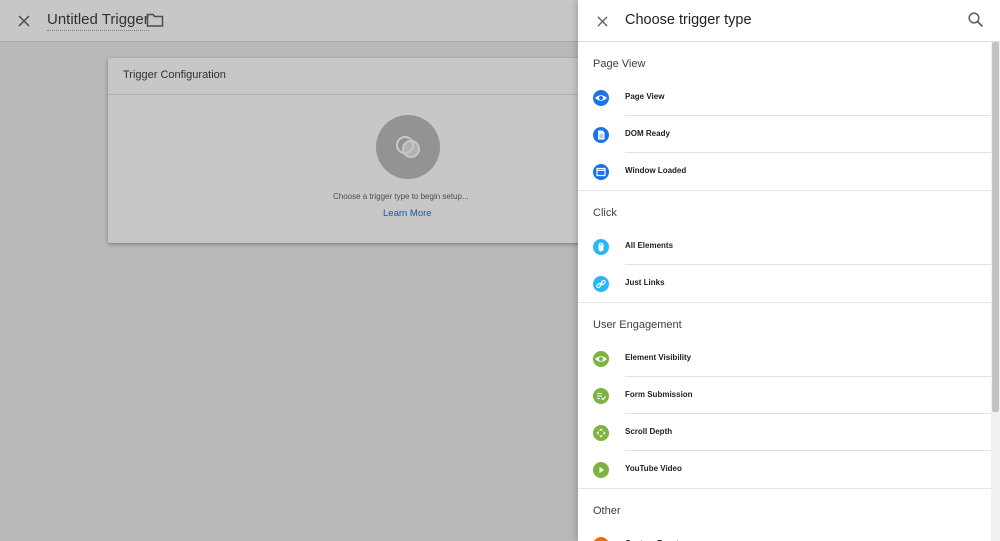 The width and height of the screenshot is (1000, 541). Describe the element at coordinates (659, 394) in the screenshot. I see `trigger-type-label: Form Submission` at that location.